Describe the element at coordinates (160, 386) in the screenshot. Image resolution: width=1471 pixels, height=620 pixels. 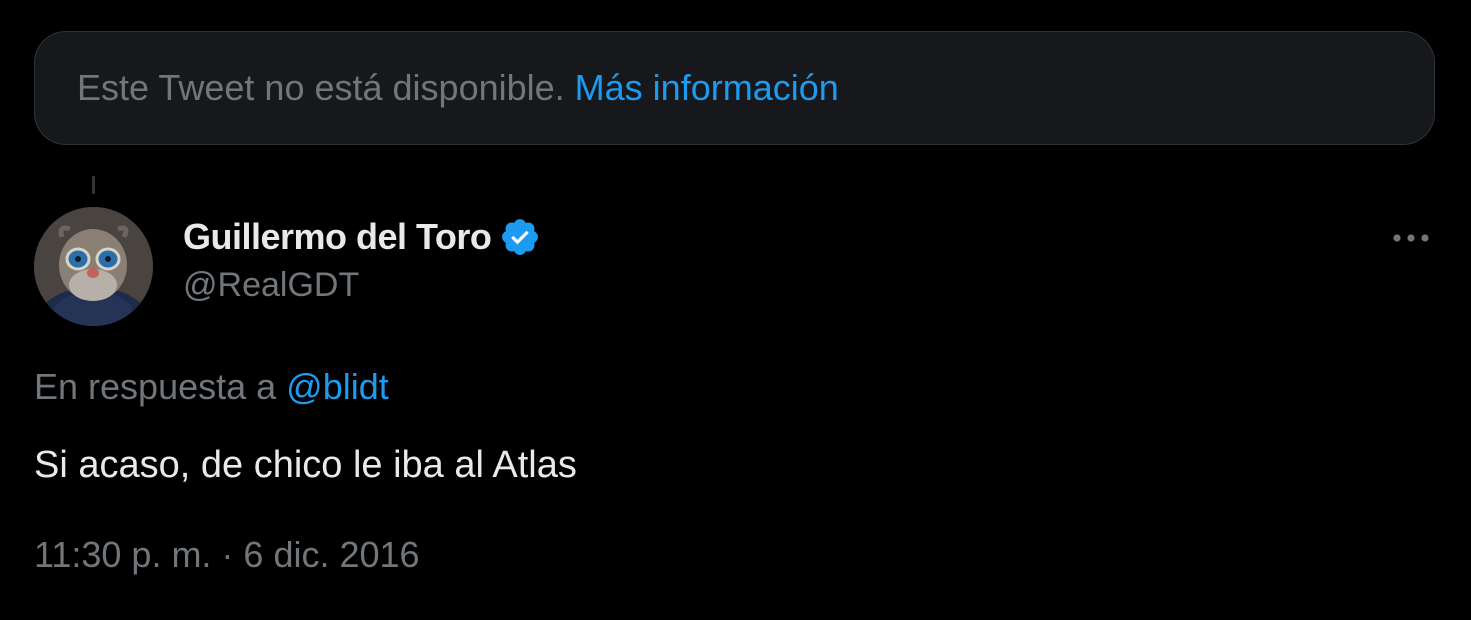
I see `reply-prefix: En respuesta a` at that location.